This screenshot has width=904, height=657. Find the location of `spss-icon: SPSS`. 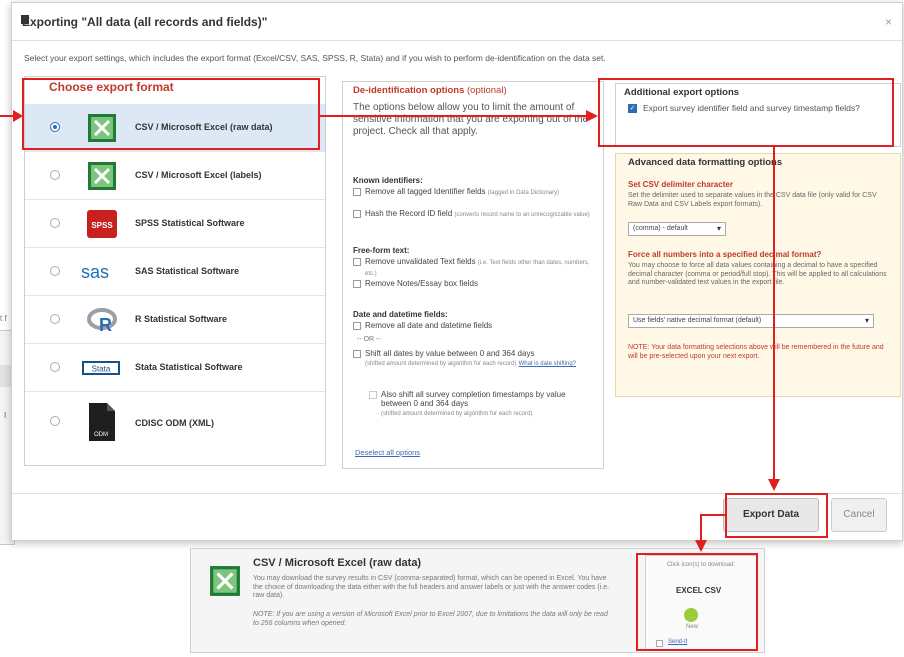

spss-icon: SPSS is located at coordinates (102, 224).